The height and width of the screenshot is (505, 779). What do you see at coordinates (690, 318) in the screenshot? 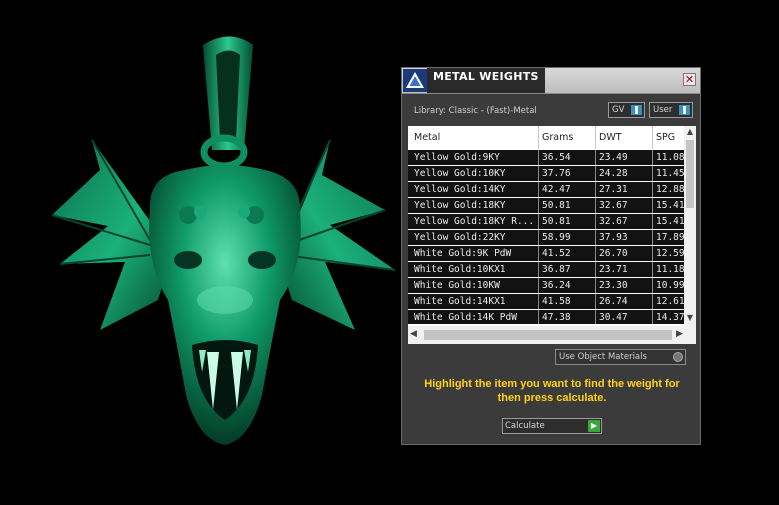
I see `scroll-down-icon: ▼` at bounding box center [690, 318].